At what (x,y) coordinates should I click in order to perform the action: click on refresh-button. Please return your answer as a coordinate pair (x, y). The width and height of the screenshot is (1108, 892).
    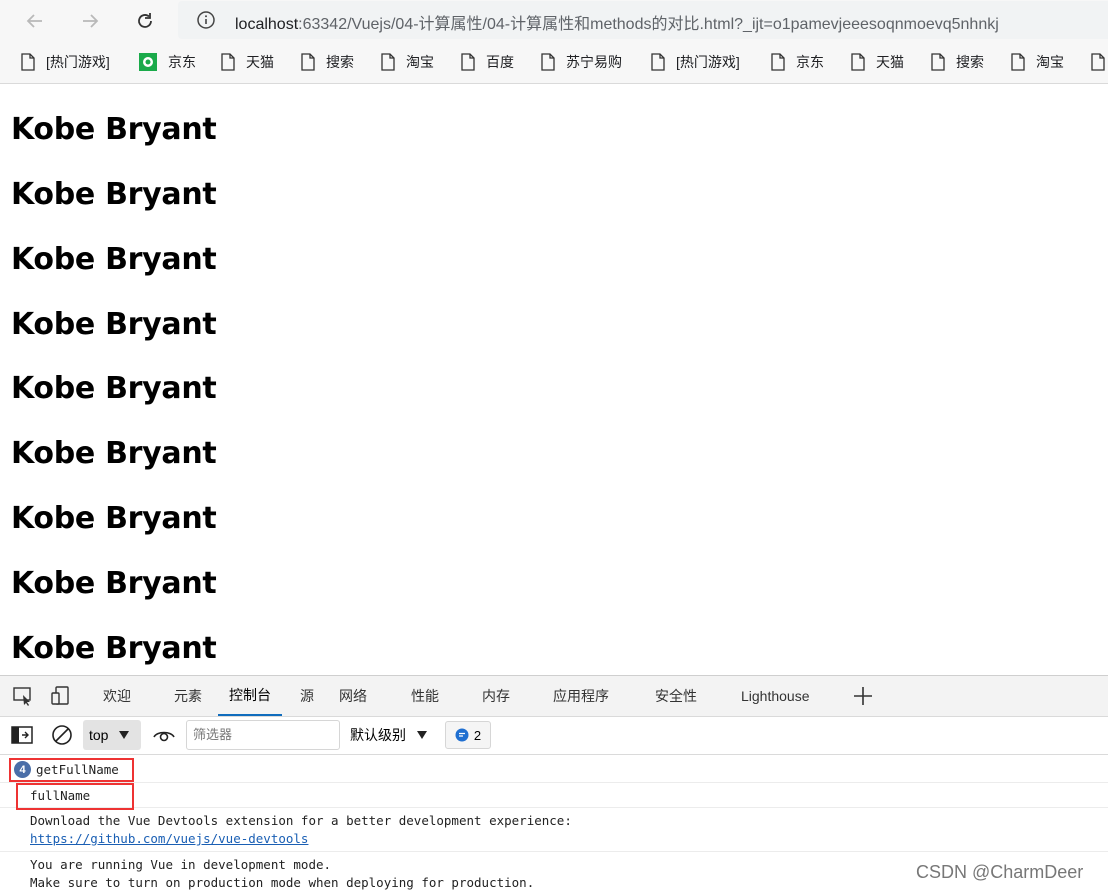
    Looking at the image, I should click on (145, 21).